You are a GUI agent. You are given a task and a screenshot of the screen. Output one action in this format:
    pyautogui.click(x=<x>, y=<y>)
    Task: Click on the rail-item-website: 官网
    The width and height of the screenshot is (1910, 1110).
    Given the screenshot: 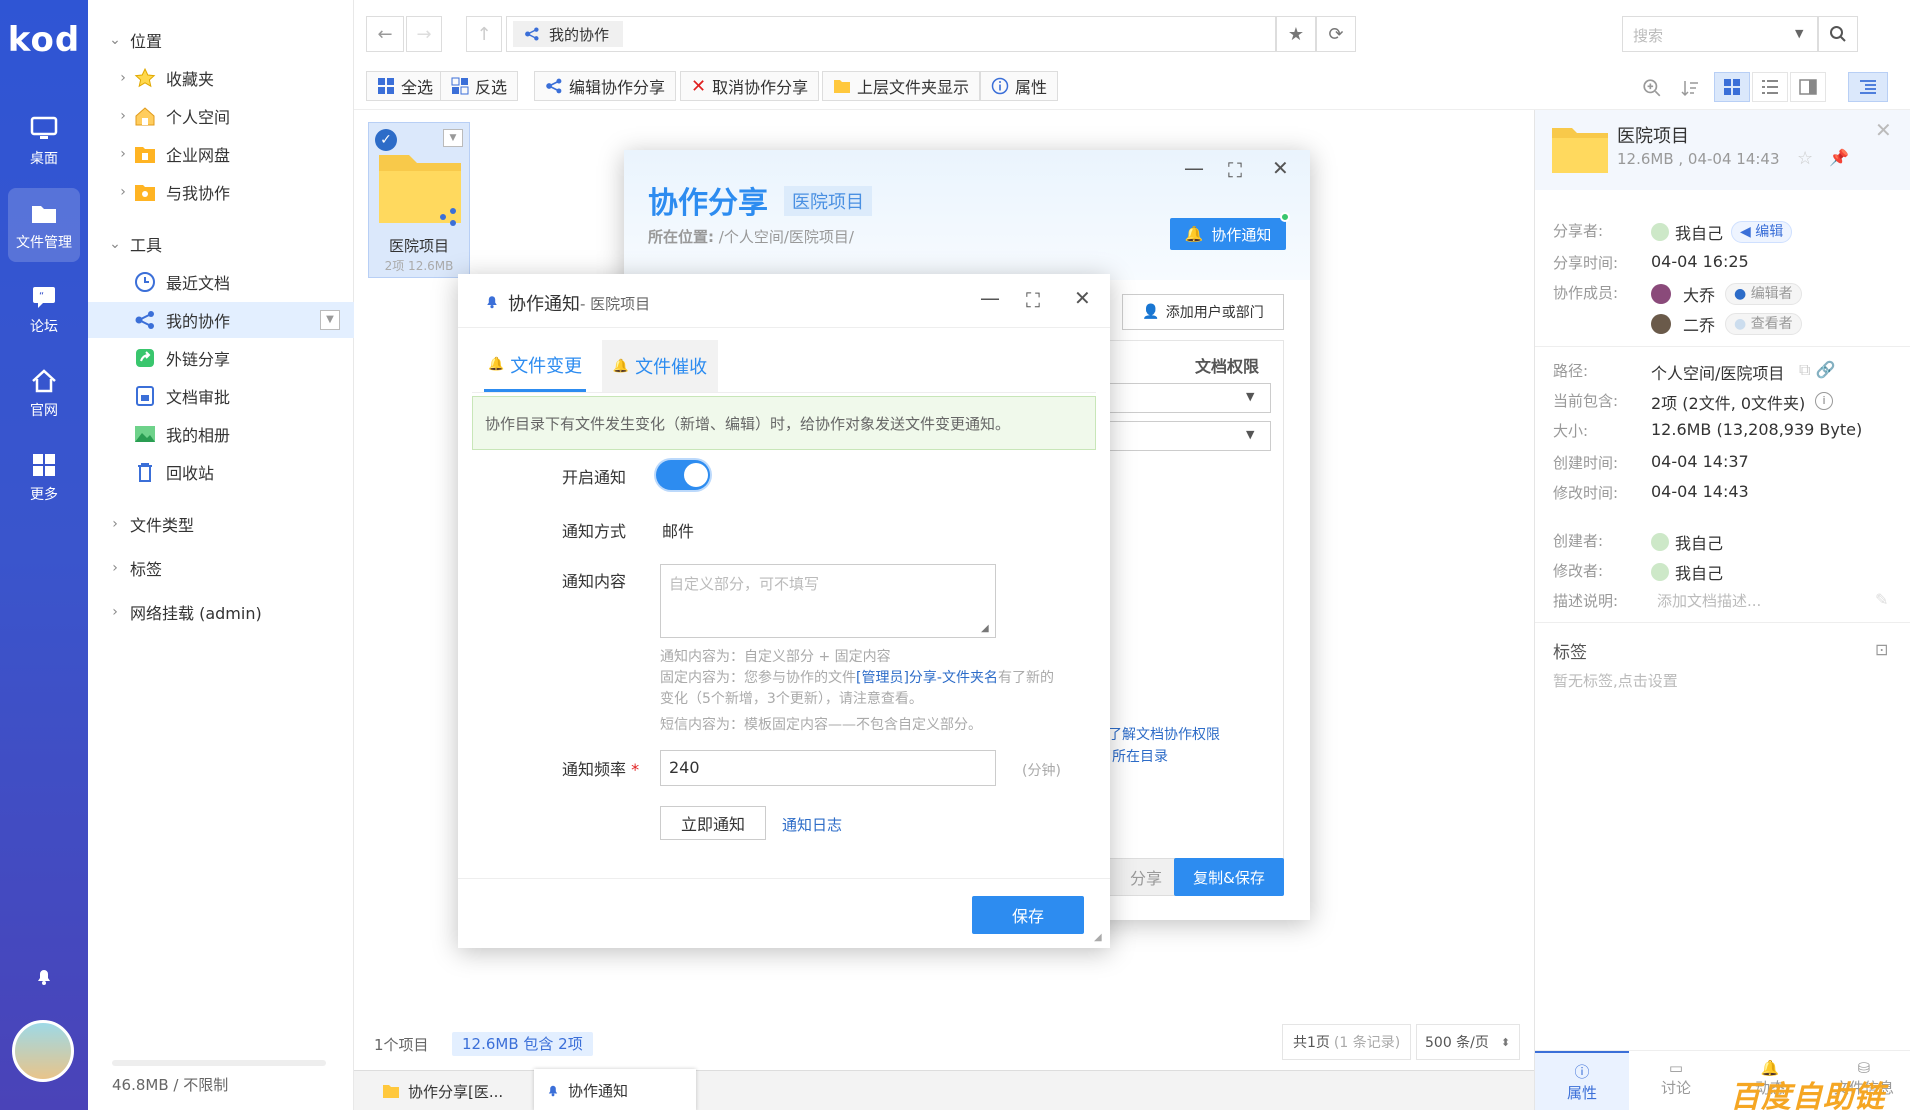 What is the action you would take?
    pyautogui.click(x=44, y=393)
    